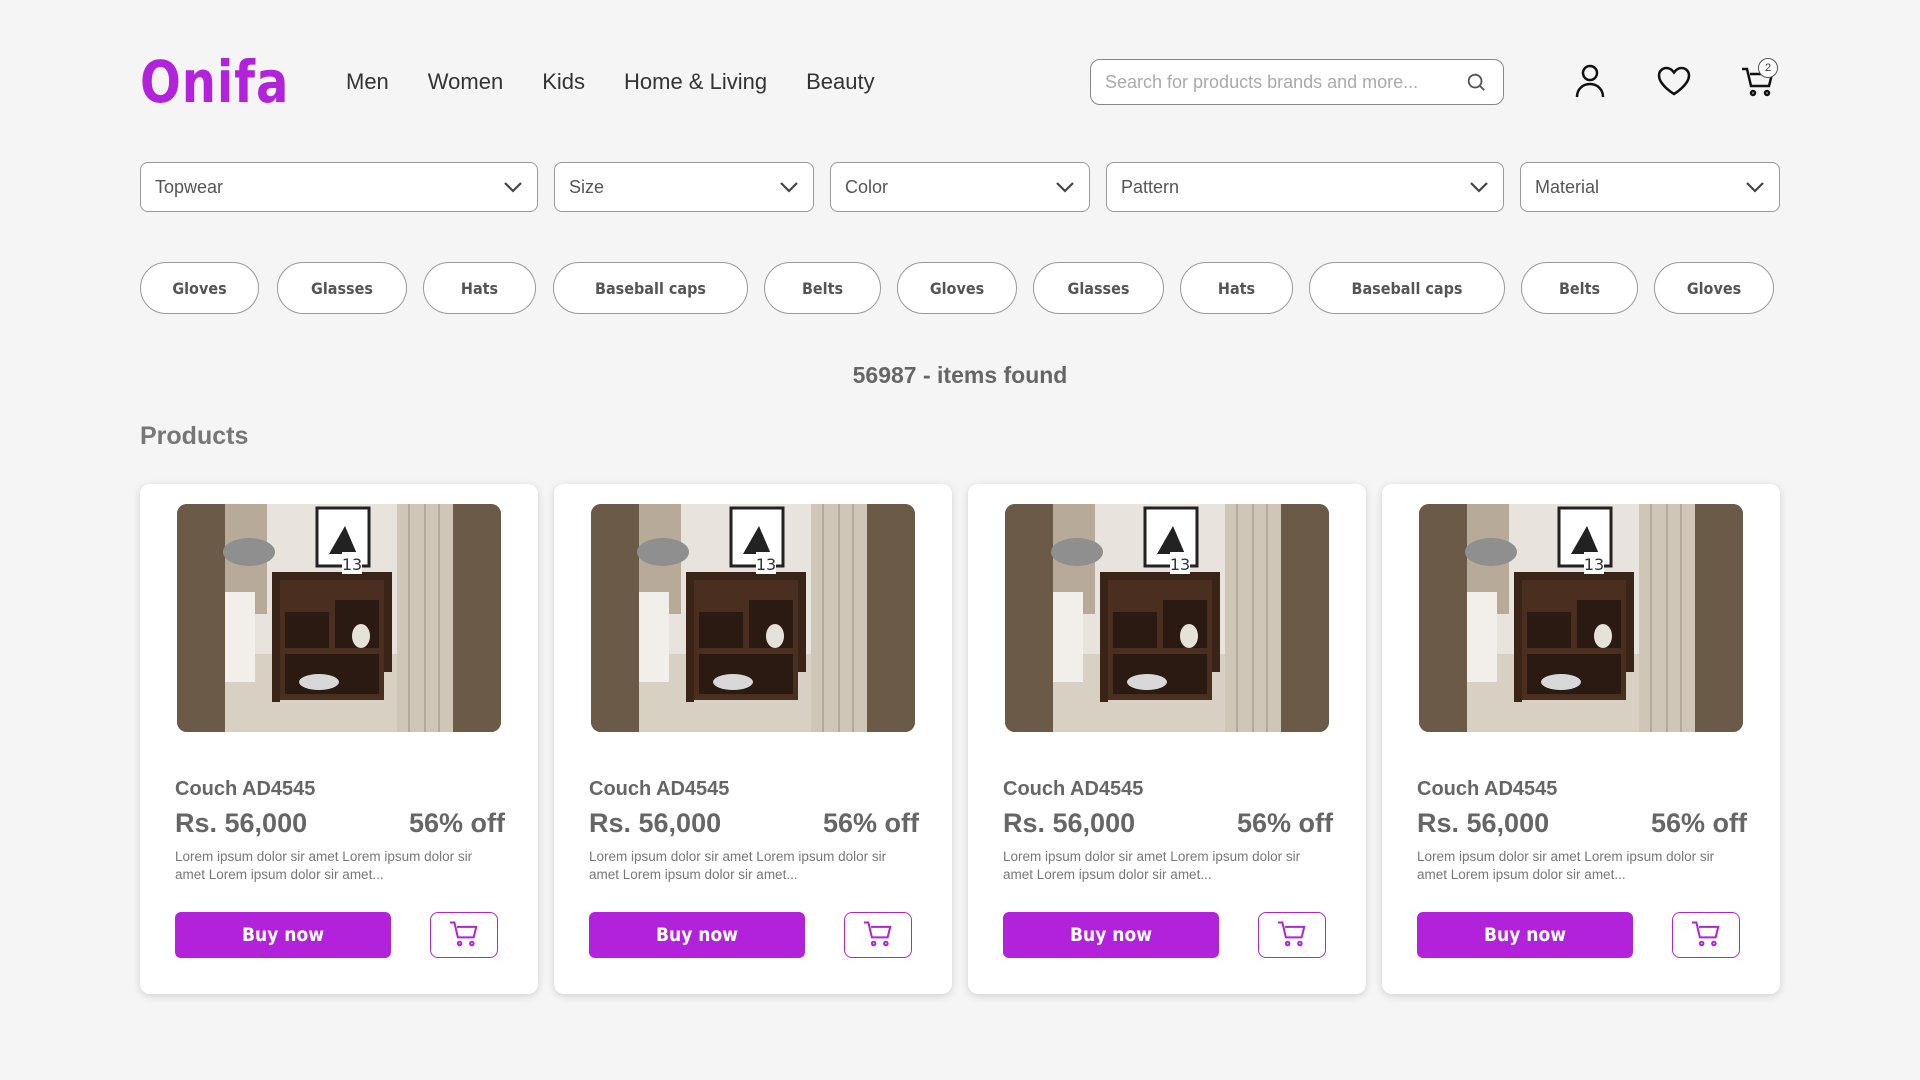 This screenshot has width=1920, height=1080. I want to click on header-icons: 2, so click(1674, 81).